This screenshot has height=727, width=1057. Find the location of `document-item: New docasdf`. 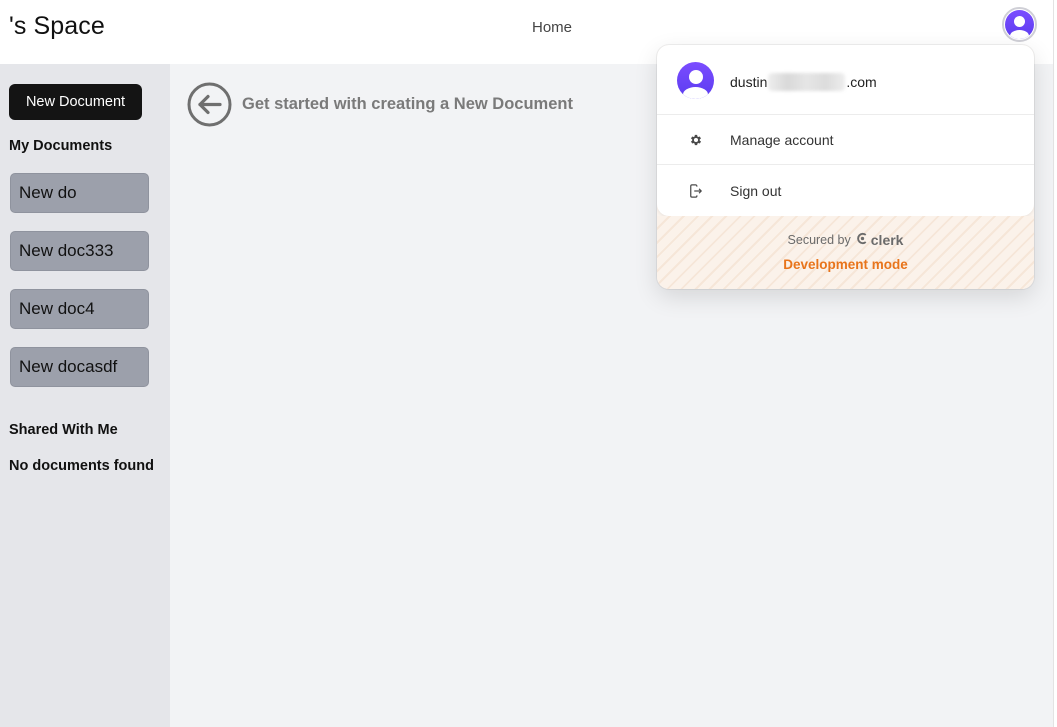

document-item: New docasdf is located at coordinates (79, 367).